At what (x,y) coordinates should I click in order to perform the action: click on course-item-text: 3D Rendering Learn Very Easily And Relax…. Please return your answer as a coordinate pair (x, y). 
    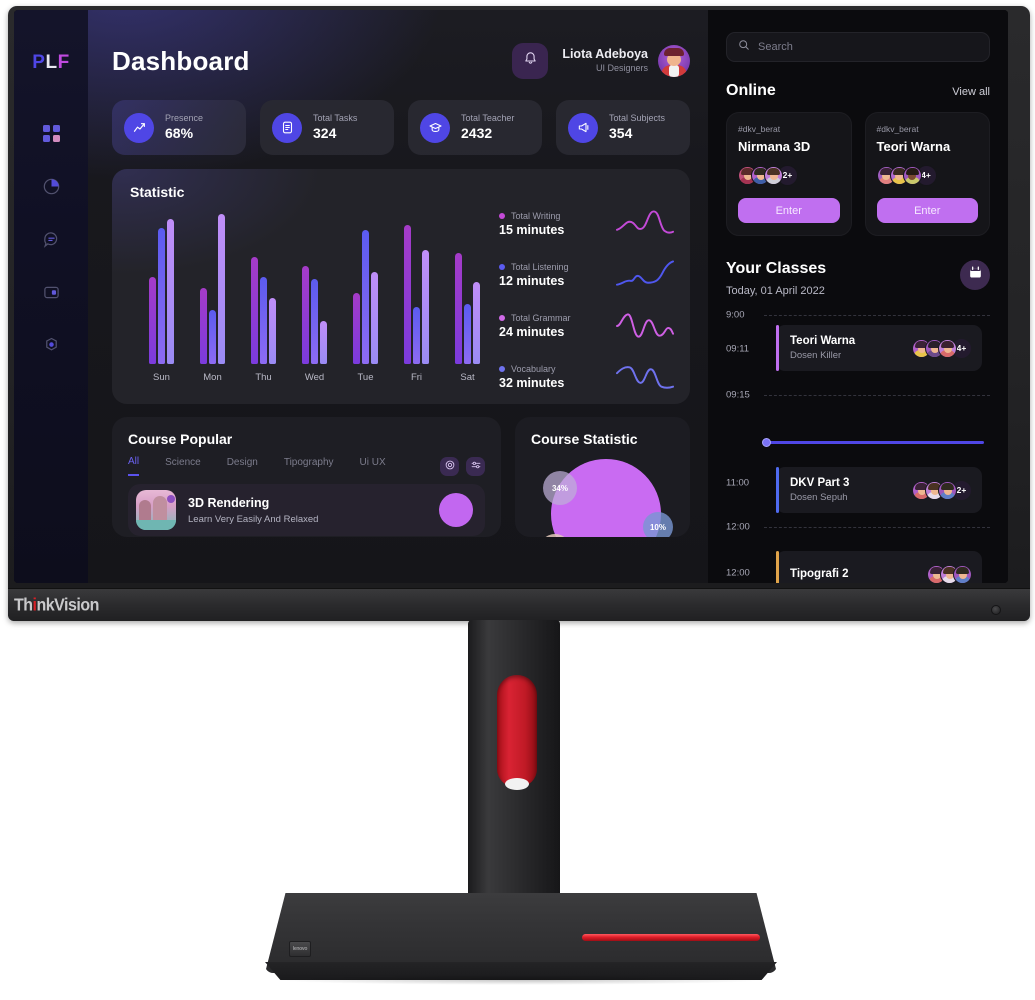
    Looking at the image, I should click on (253, 510).